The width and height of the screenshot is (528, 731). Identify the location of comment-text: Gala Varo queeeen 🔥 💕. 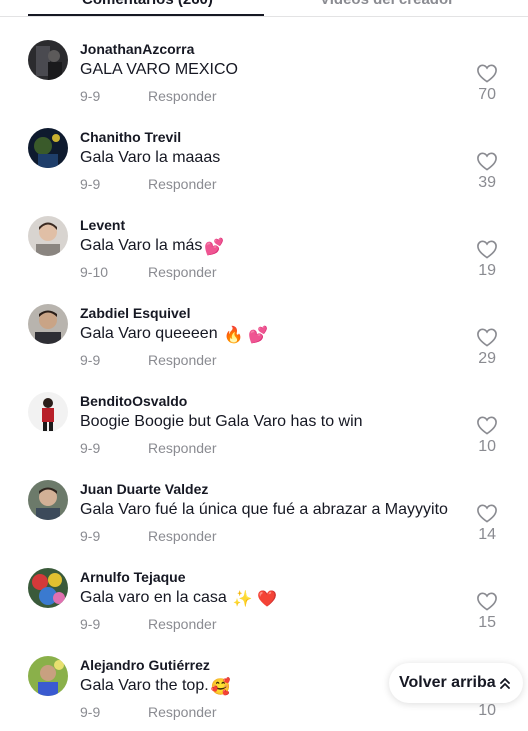
(174, 334).